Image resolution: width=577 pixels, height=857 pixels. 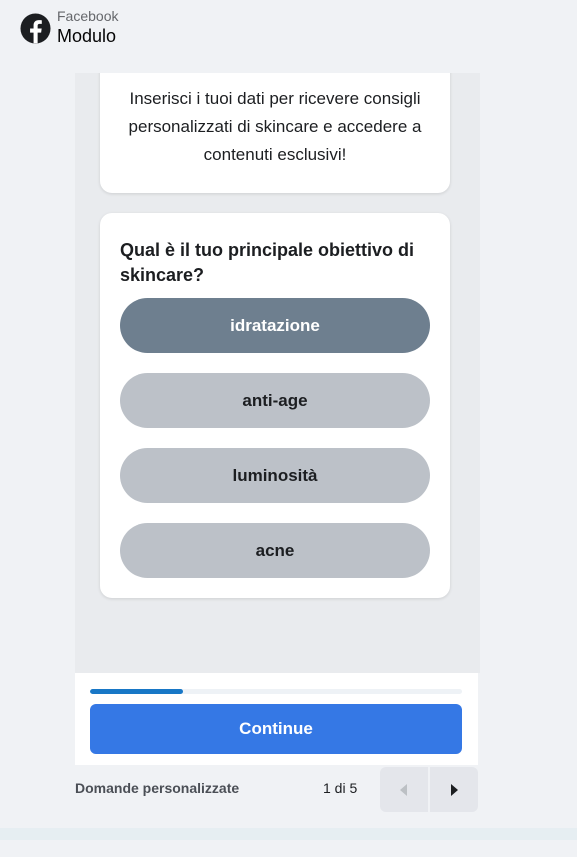 I want to click on previous-page-button, so click(x=404, y=789).